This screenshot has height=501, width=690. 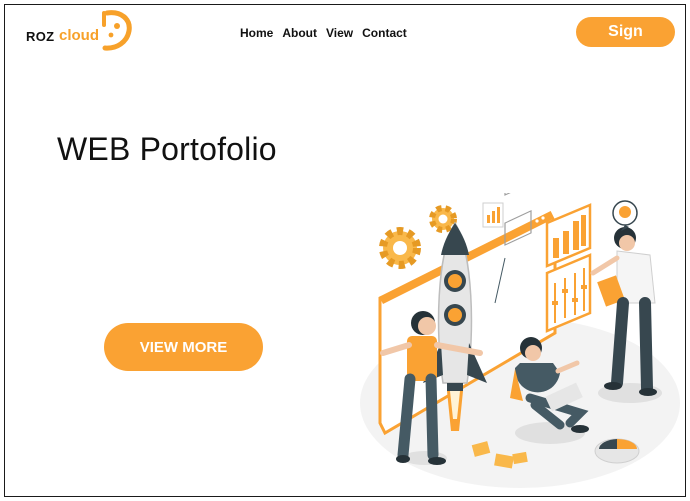 I want to click on view-more-button: VIEW MORE, so click(x=183, y=347).